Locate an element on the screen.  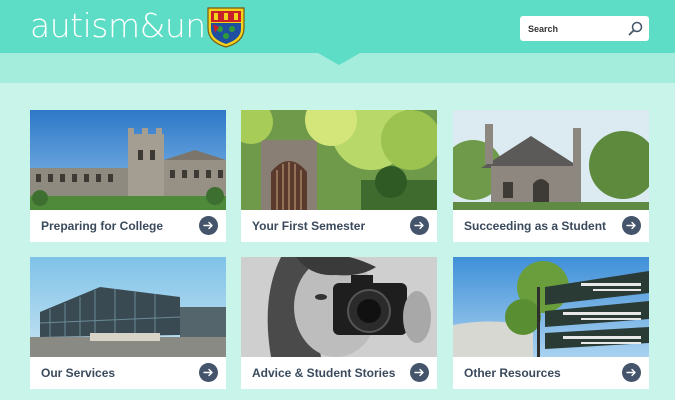
card-succeeding-as-a-student: Succeeding as a Student is located at coordinates (551, 176).